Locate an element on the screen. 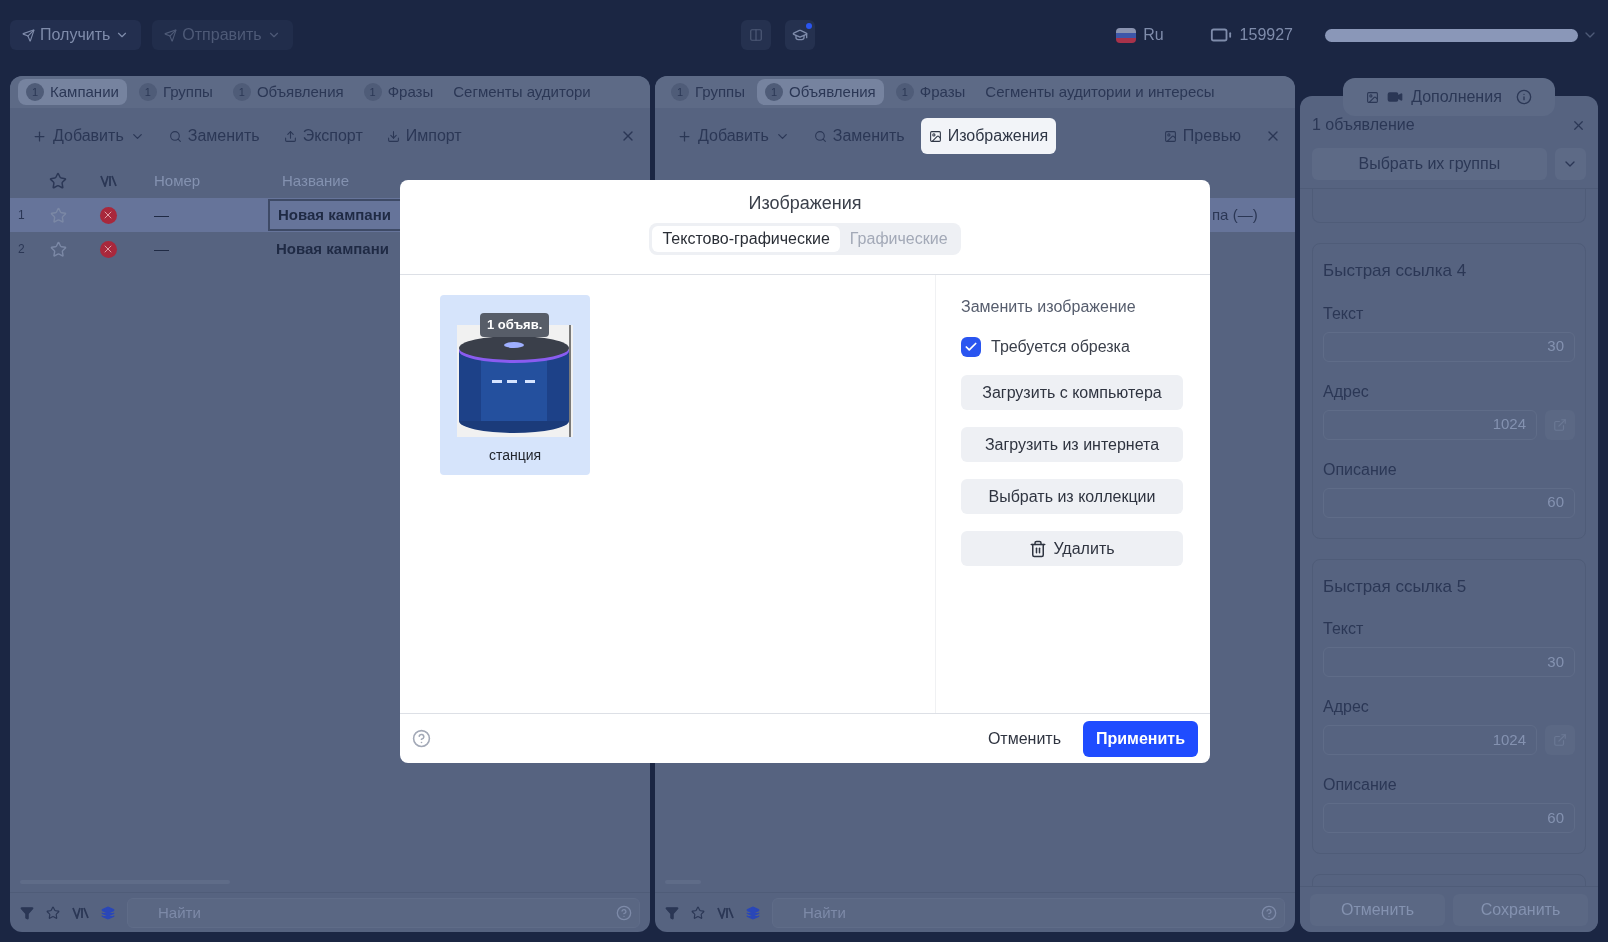 The height and width of the screenshot is (942, 1608). account-bar is located at coordinates (1451, 35).